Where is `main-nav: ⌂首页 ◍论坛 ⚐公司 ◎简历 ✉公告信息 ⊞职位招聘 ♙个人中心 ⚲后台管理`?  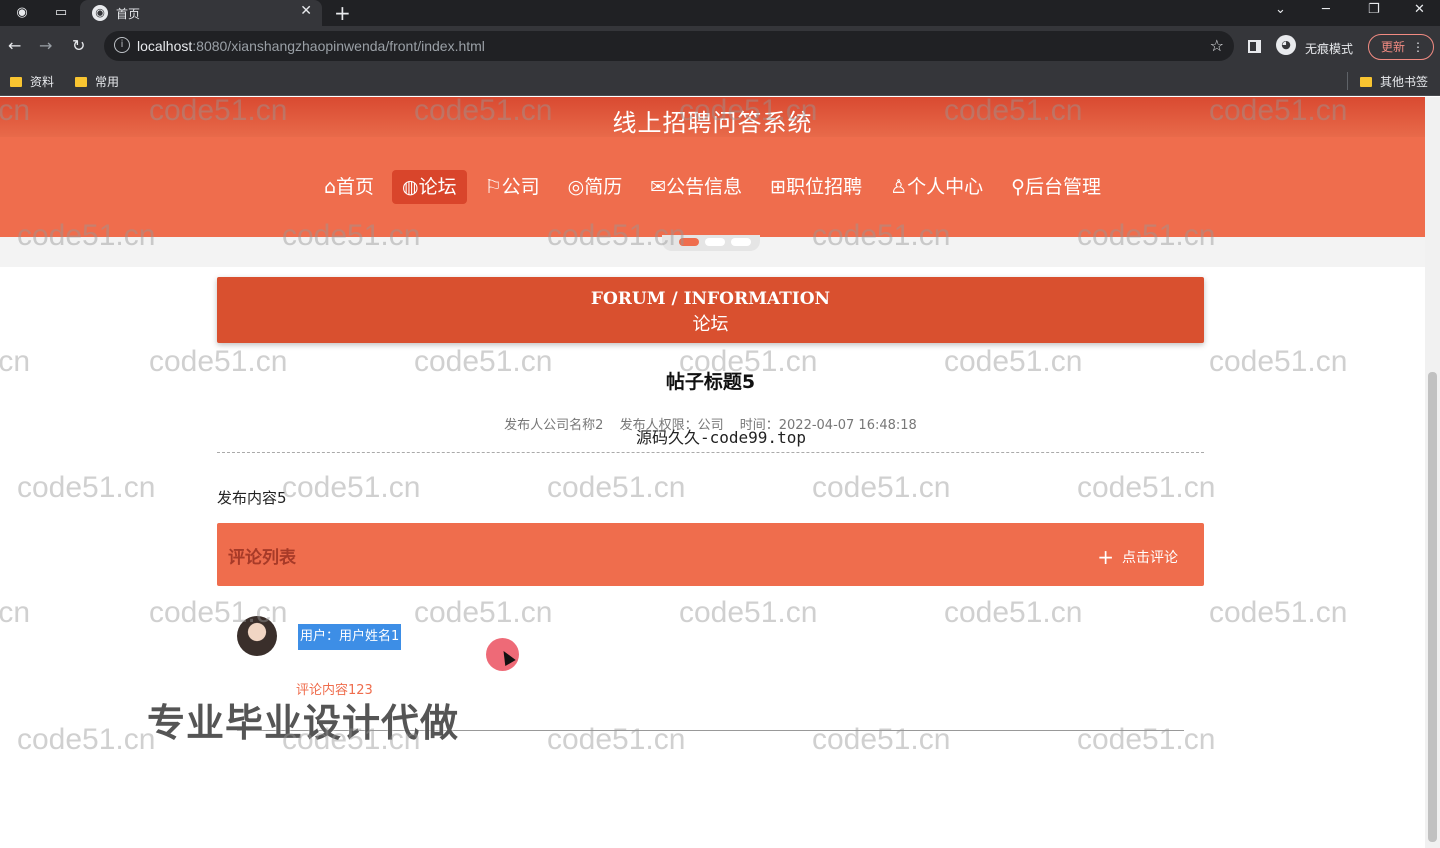
main-nav: ⌂首页 ◍论坛 ⚐公司 ◎简历 ✉公告信息 ⊞职位招聘 ♙个人中心 ⚲后台管理 is located at coordinates (712, 187).